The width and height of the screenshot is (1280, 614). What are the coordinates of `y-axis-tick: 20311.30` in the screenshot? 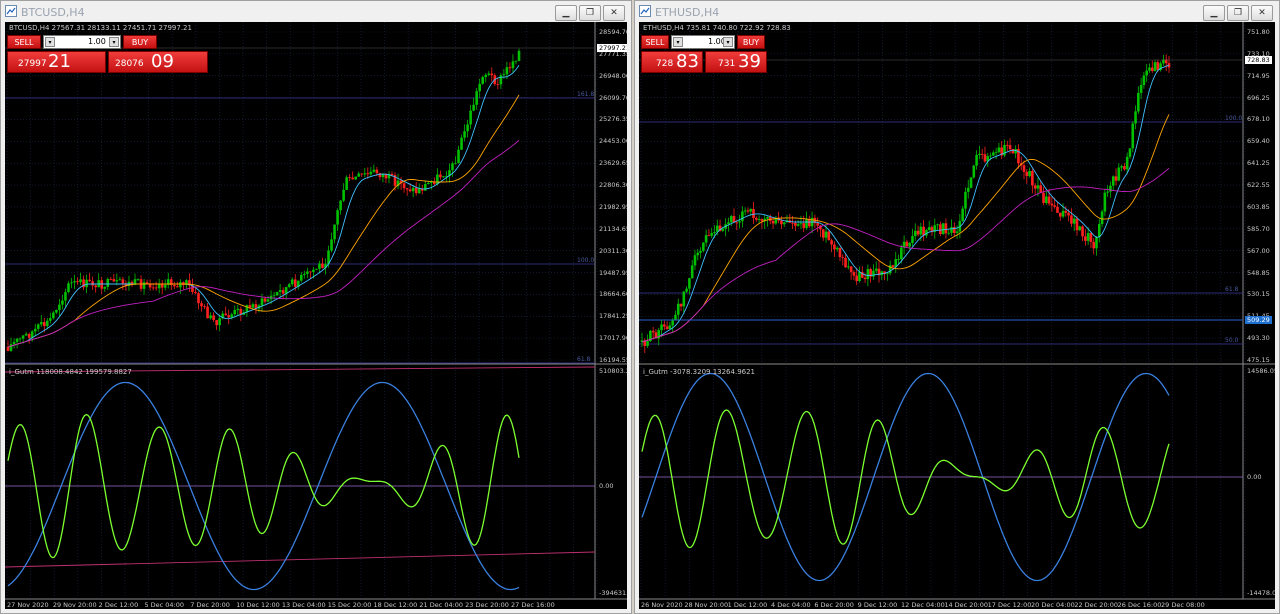 It's located at (613, 250).